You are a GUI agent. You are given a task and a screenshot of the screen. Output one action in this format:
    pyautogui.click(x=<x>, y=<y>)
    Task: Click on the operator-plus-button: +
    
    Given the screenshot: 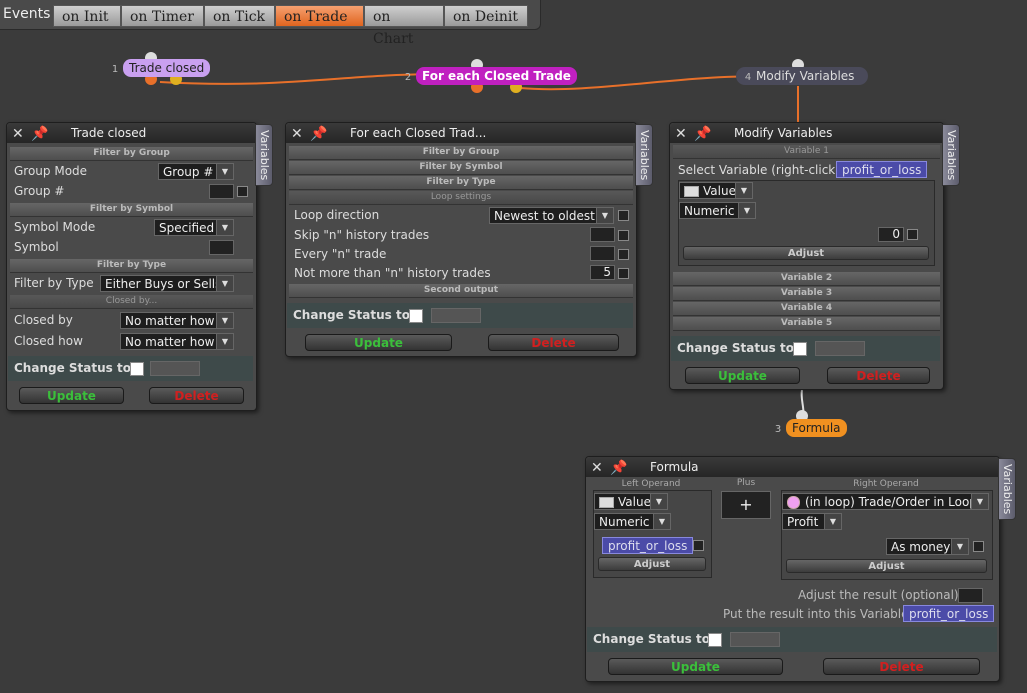 What is the action you would take?
    pyautogui.click(x=746, y=505)
    